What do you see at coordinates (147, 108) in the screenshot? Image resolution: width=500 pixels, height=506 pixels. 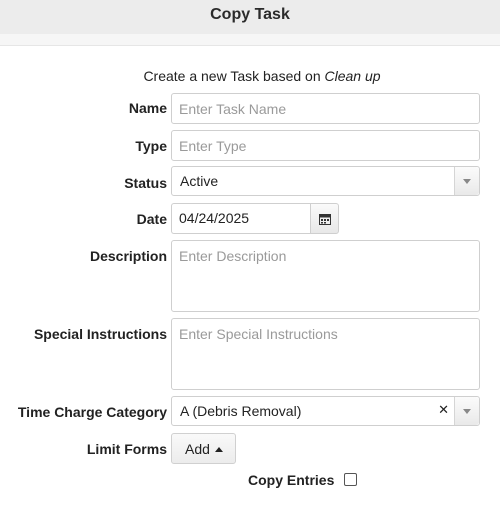 I see `name-label: Name` at bounding box center [147, 108].